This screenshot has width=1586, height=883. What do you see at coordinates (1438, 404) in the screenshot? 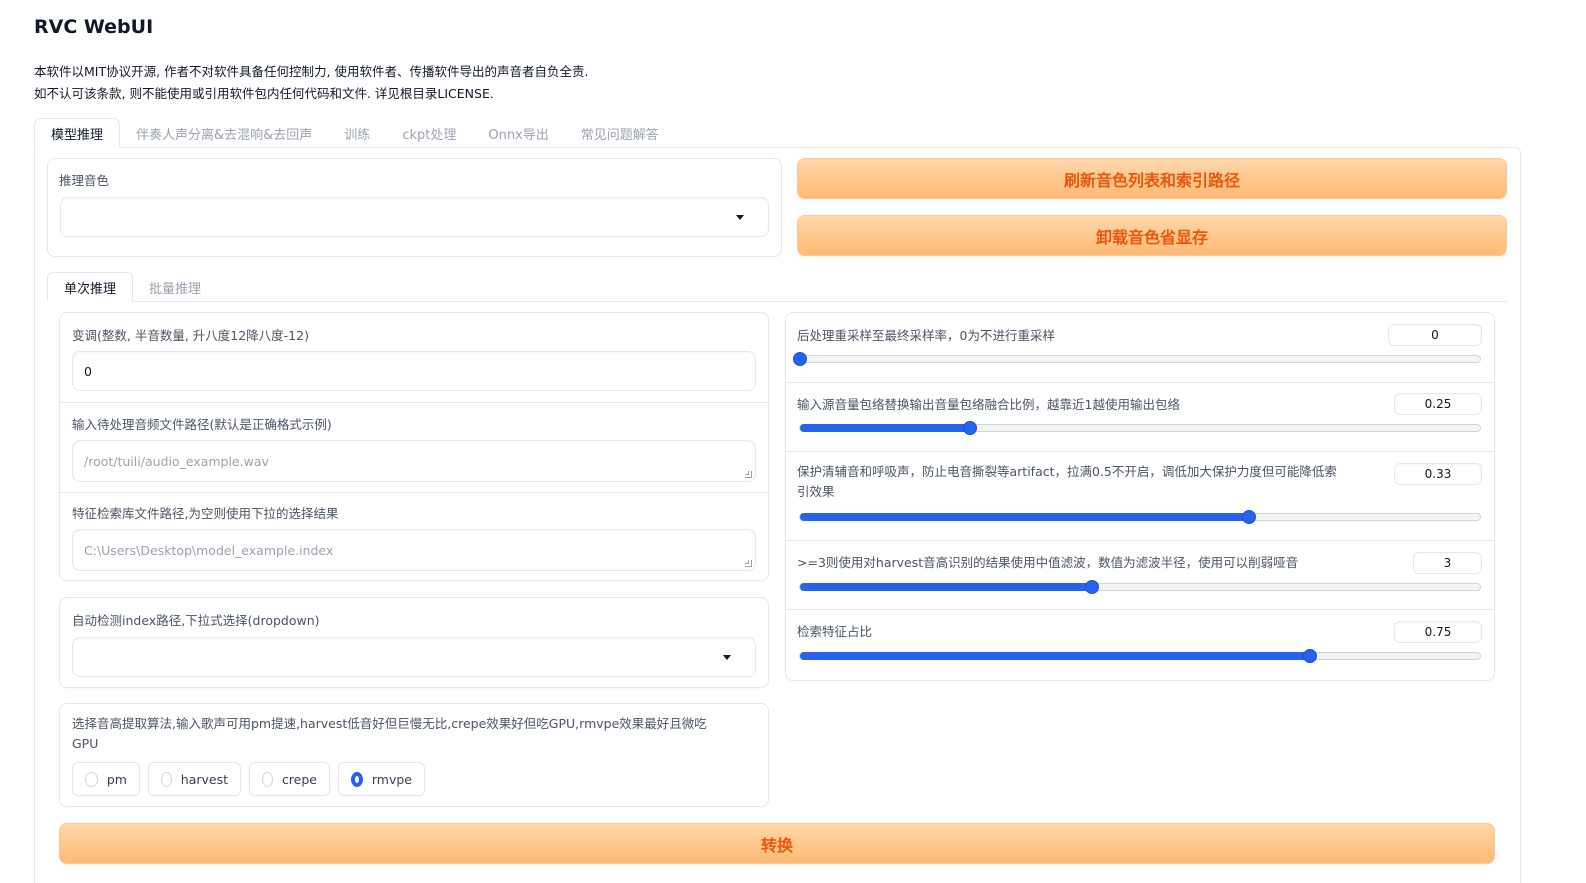
I see `rms-mix-value-input: 0.25` at bounding box center [1438, 404].